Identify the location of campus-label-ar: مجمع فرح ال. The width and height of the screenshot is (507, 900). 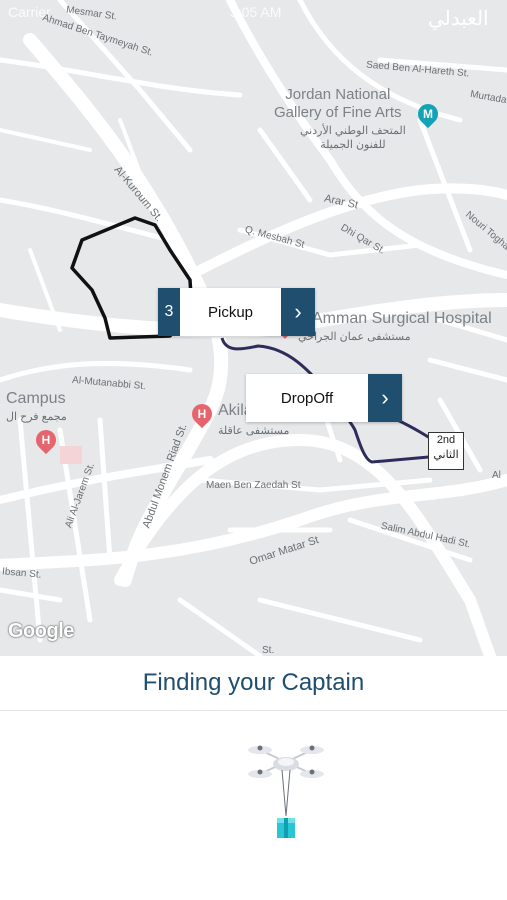
(36, 417).